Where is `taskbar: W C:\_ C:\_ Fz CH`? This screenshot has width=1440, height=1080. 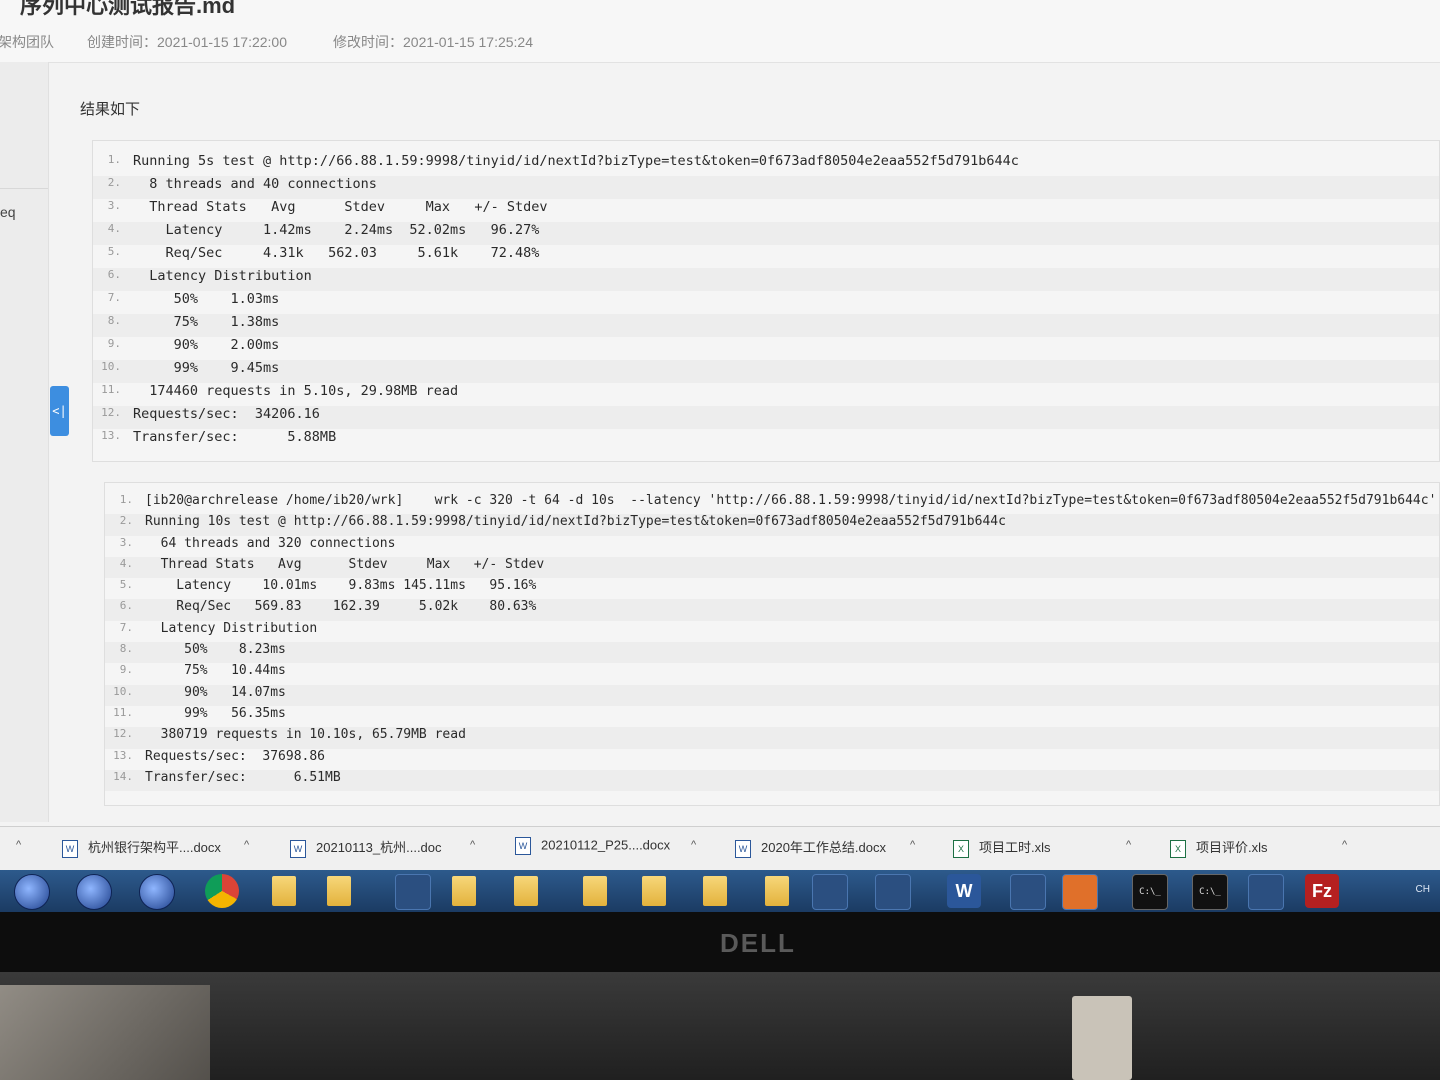
taskbar: W C:\_ C:\_ Fz CH is located at coordinates (720, 891).